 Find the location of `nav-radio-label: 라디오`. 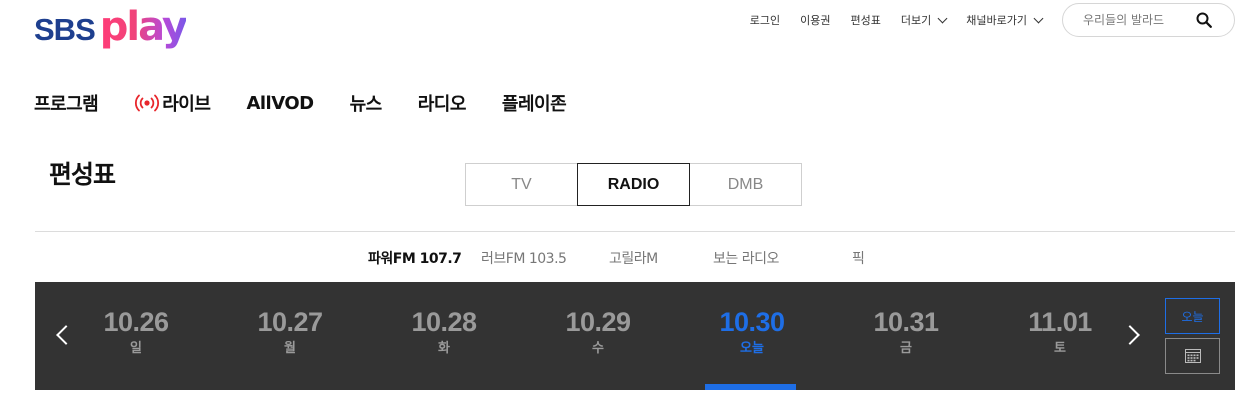

nav-radio-label: 라디오 is located at coordinates (442, 104).